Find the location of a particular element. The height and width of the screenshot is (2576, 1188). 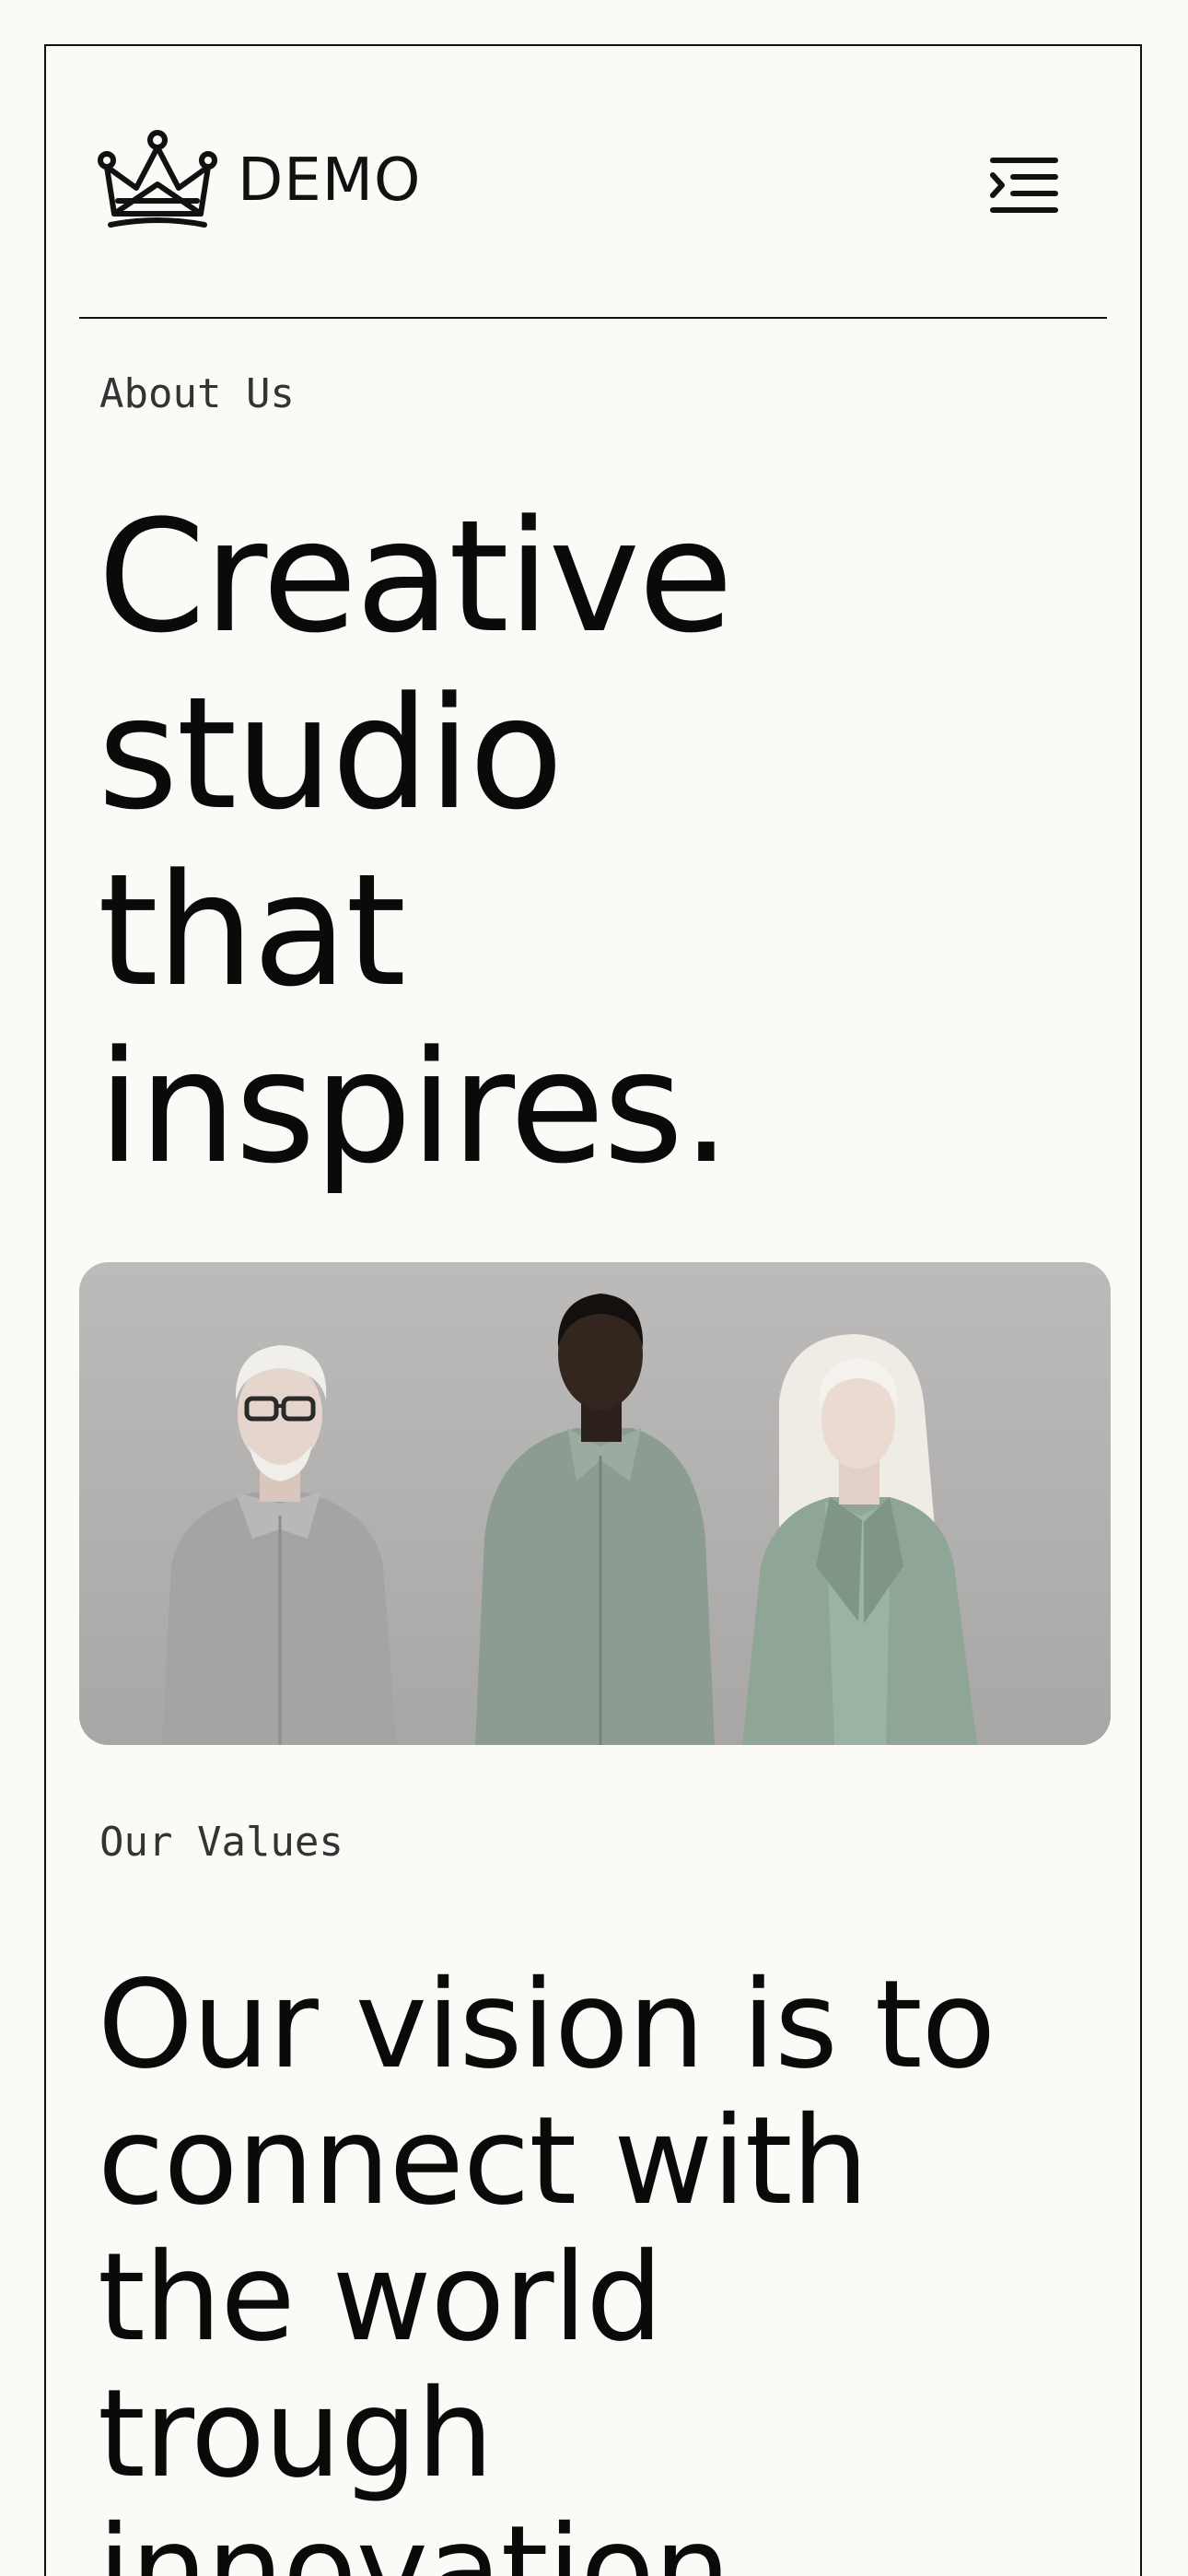

menu-indent-icon is located at coordinates (1024, 187).